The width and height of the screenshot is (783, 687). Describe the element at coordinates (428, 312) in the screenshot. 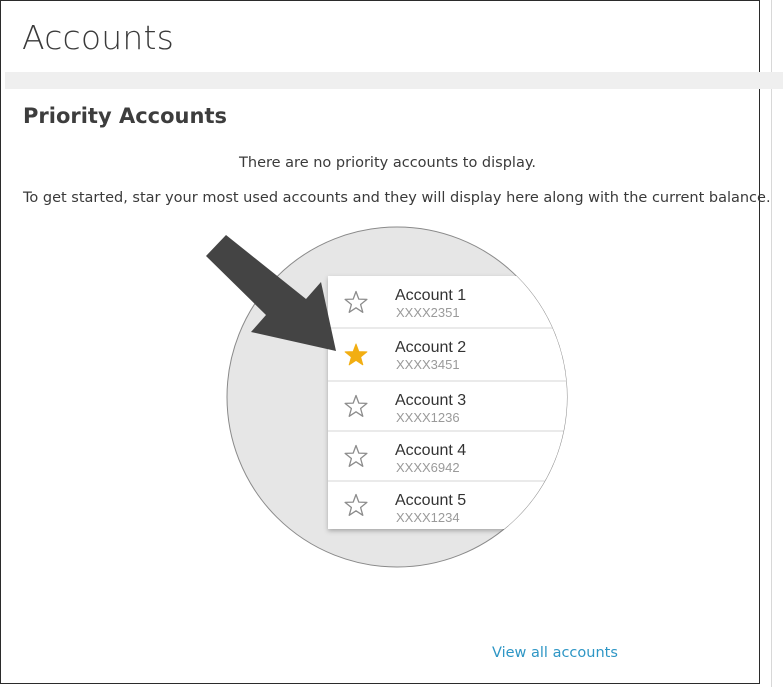

I see `account-number: XXXX2351` at that location.